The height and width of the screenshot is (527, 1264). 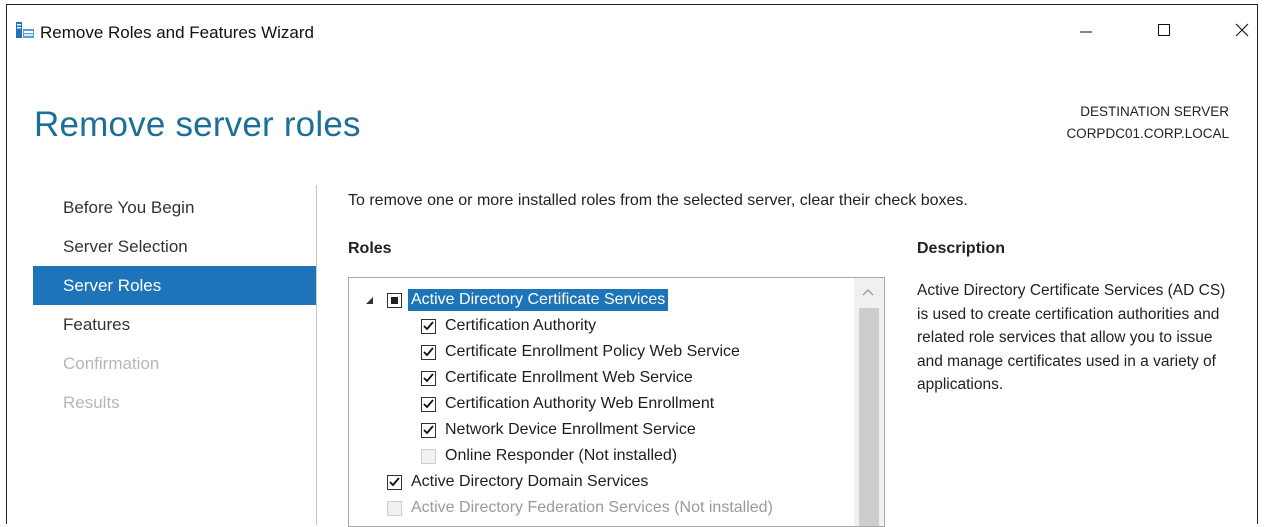 What do you see at coordinates (428, 456) in the screenshot?
I see `role-service-checkbox-disabled` at bounding box center [428, 456].